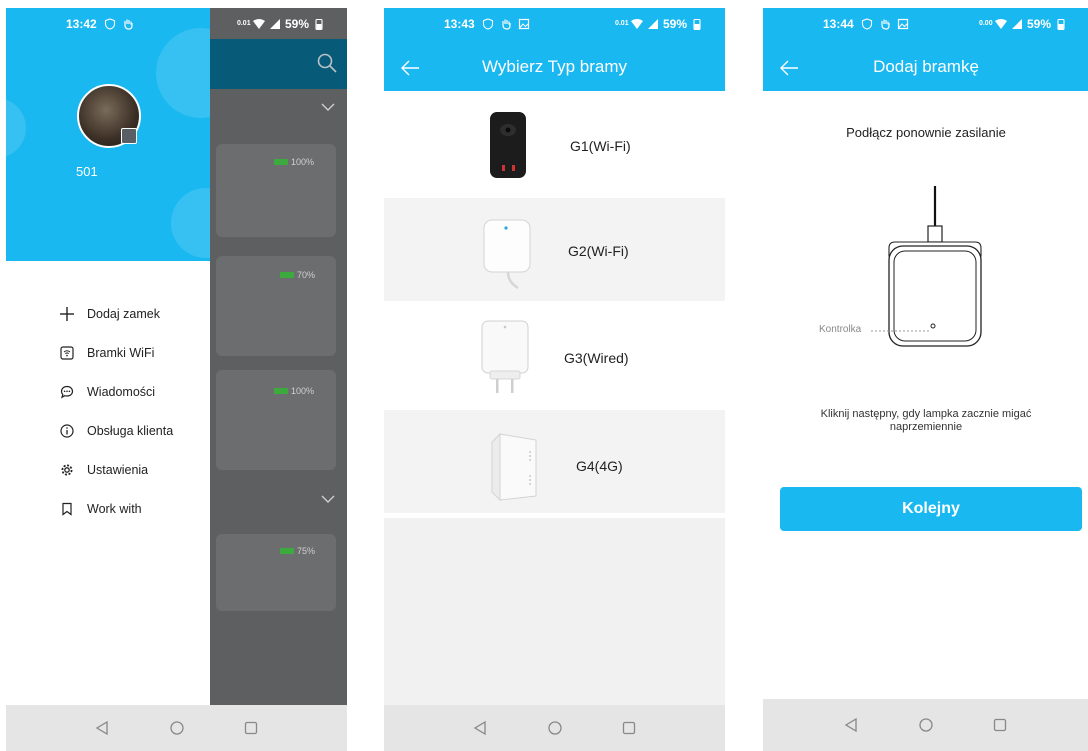  Describe the element at coordinates (554, 249) in the screenshot. I see `gateway-option-g2: G2(Wi-Fi)` at that location.